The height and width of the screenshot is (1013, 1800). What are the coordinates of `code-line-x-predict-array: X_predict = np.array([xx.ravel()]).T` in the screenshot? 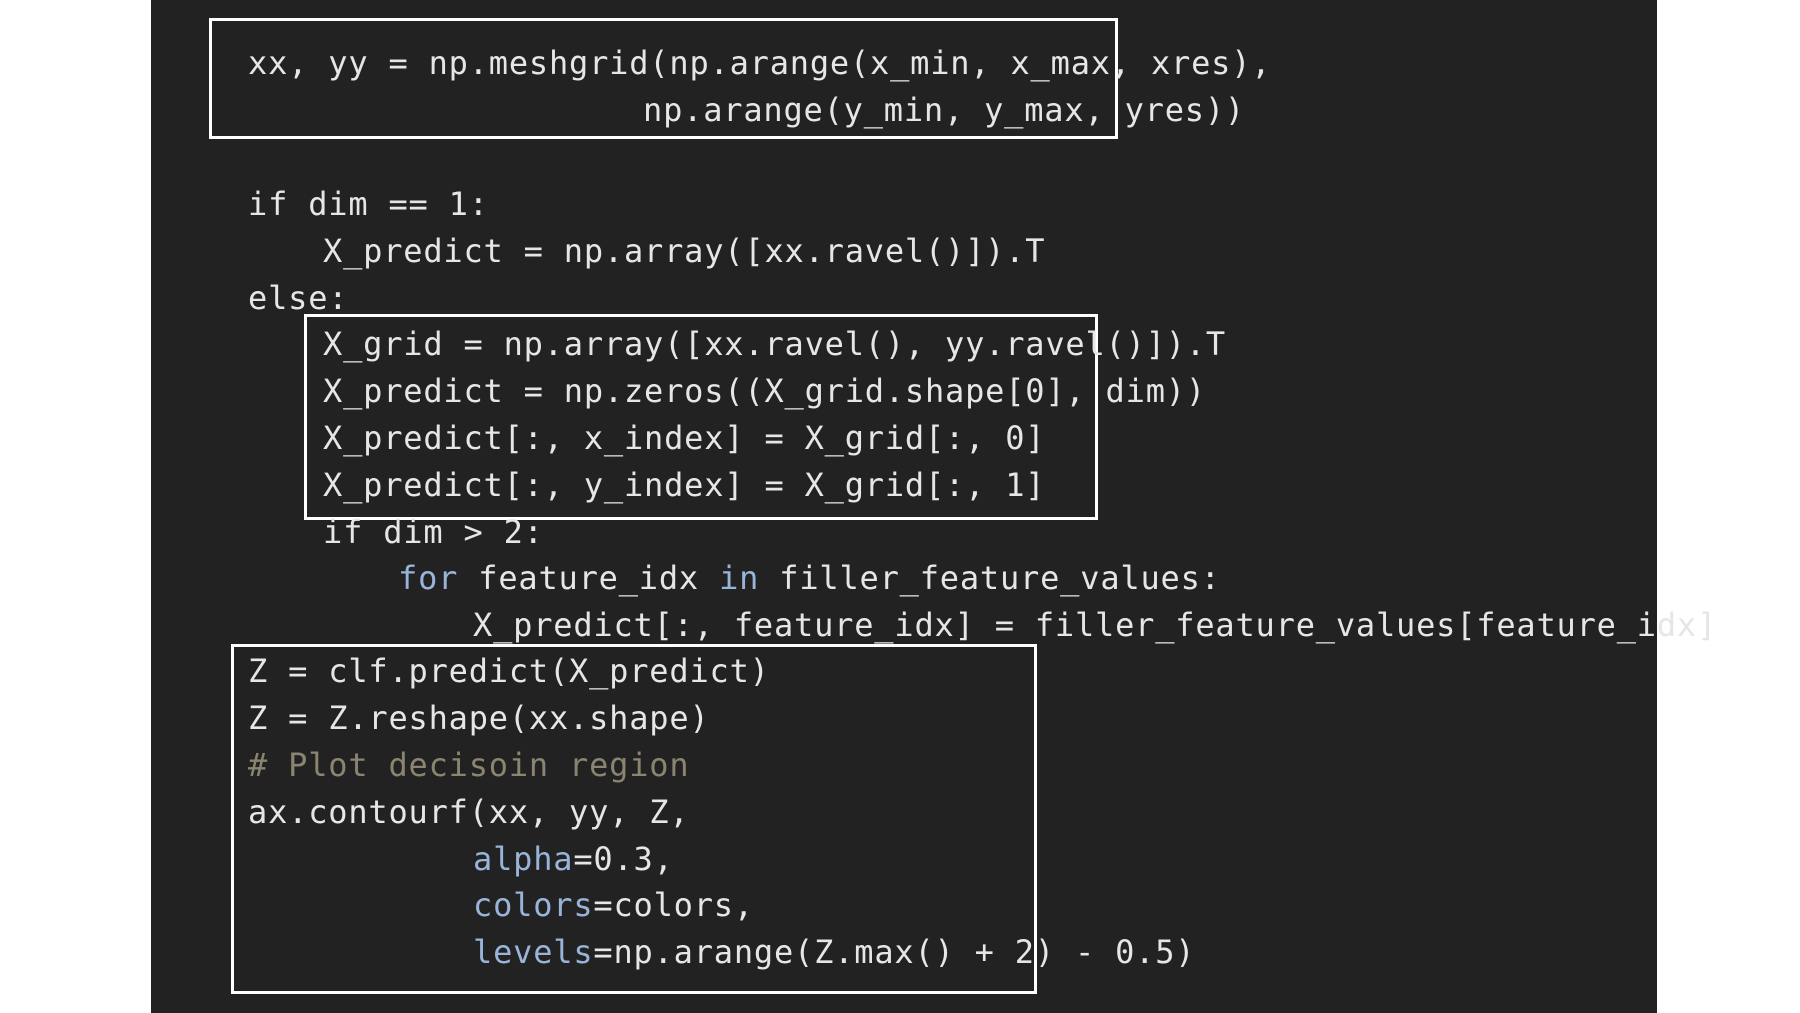 It's located at (684, 251).